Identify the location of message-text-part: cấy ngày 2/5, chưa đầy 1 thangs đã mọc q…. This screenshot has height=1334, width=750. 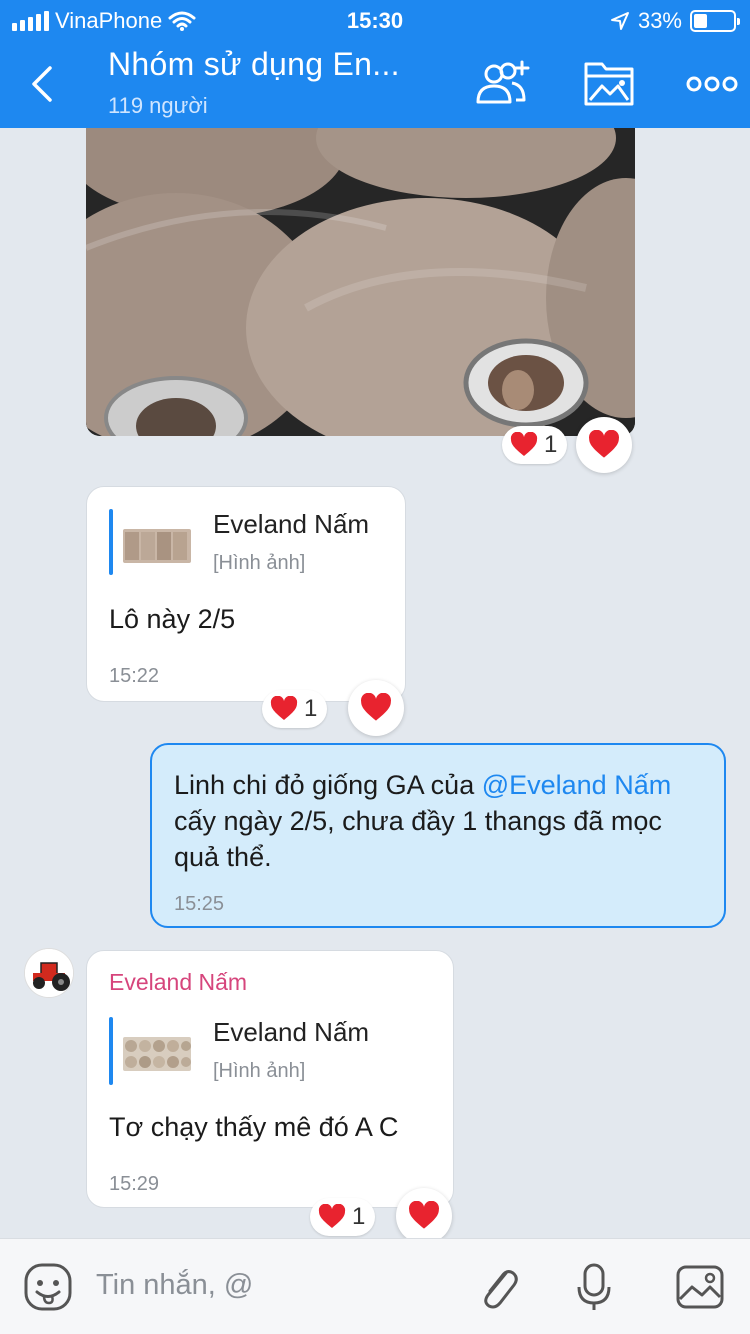
(418, 839).